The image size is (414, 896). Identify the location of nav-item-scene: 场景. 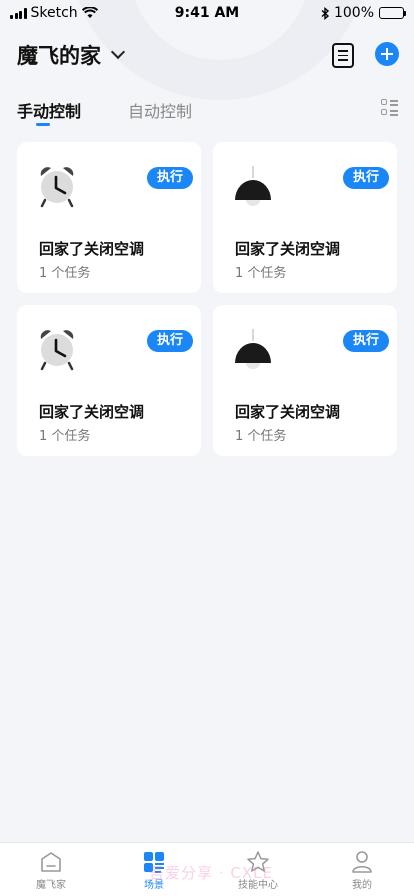
(154, 869).